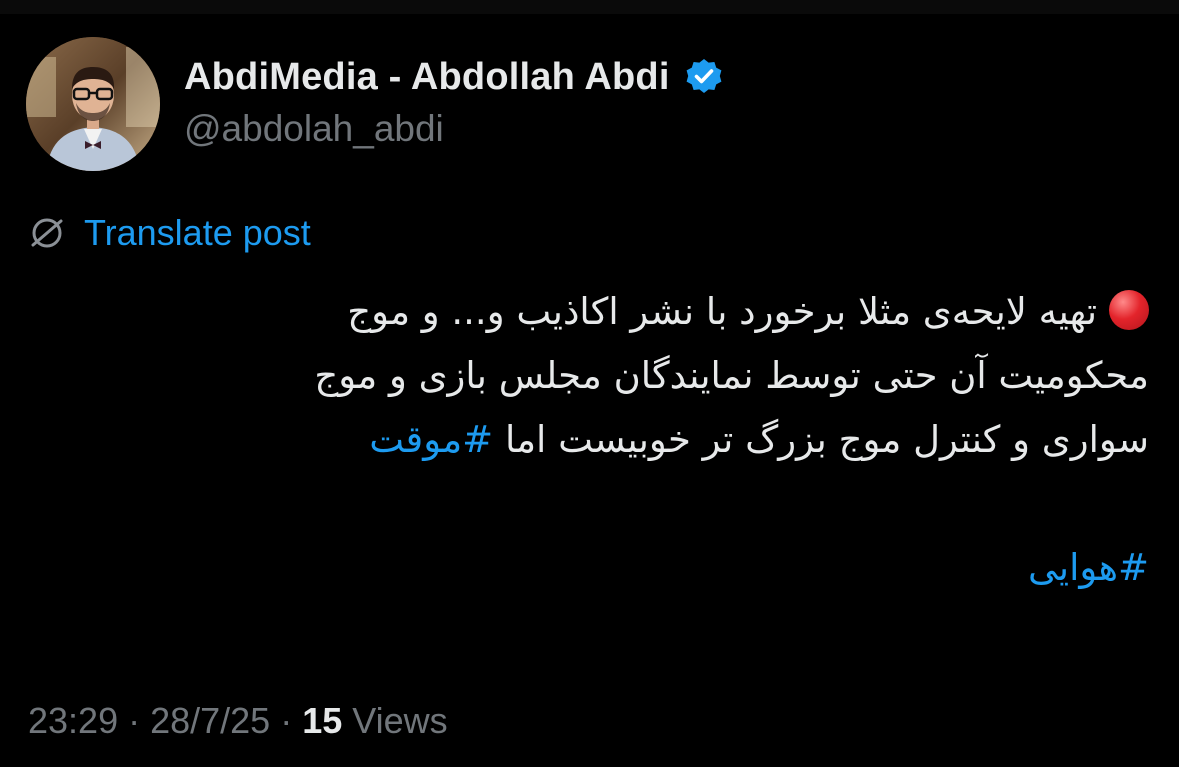  I want to click on avatar, so click(93, 104).